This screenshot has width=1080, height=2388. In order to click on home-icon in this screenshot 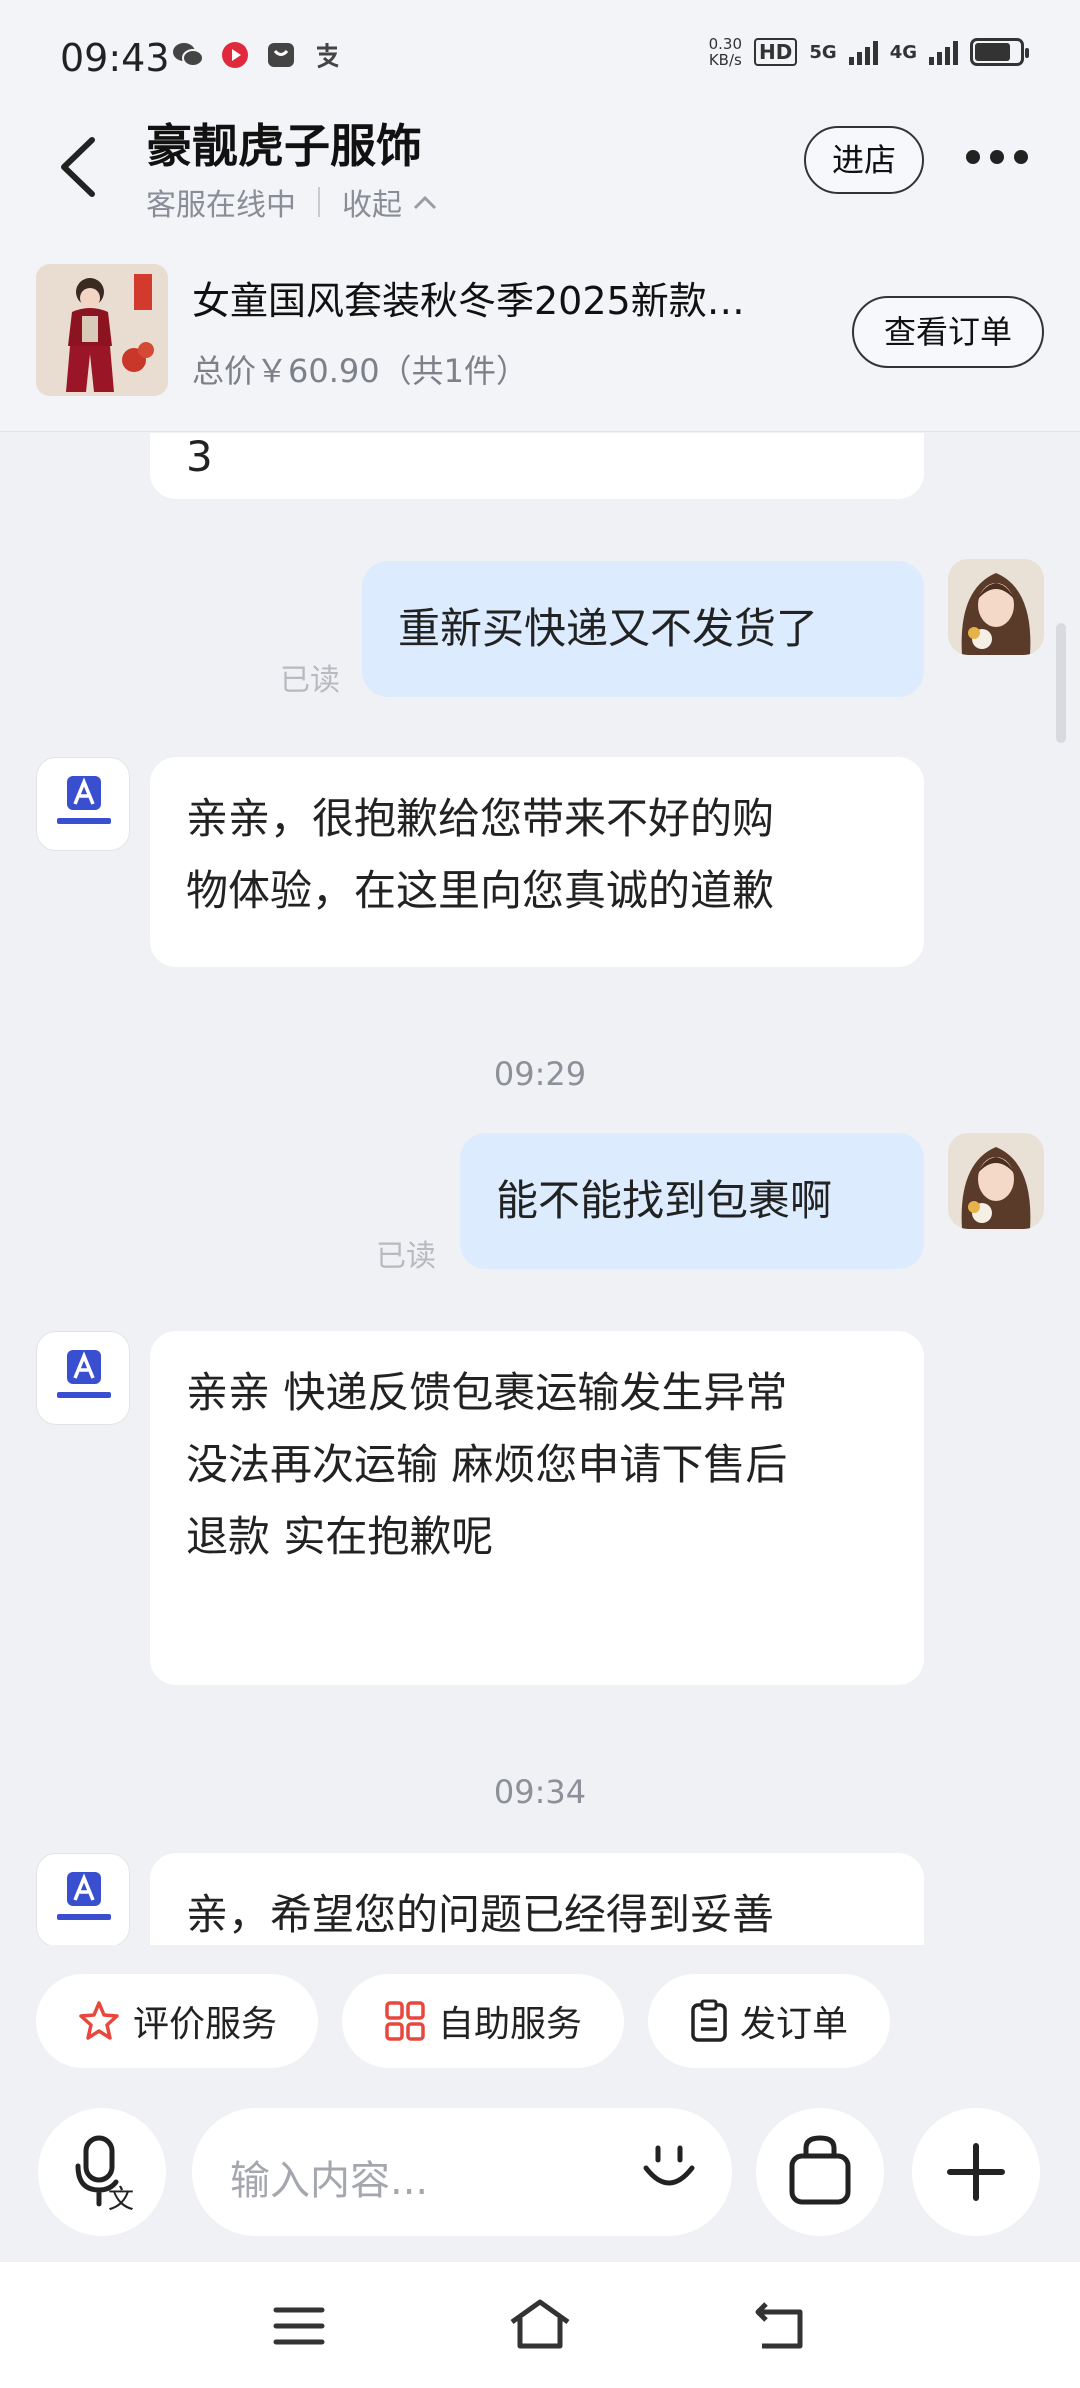, I will do `click(540, 2324)`.